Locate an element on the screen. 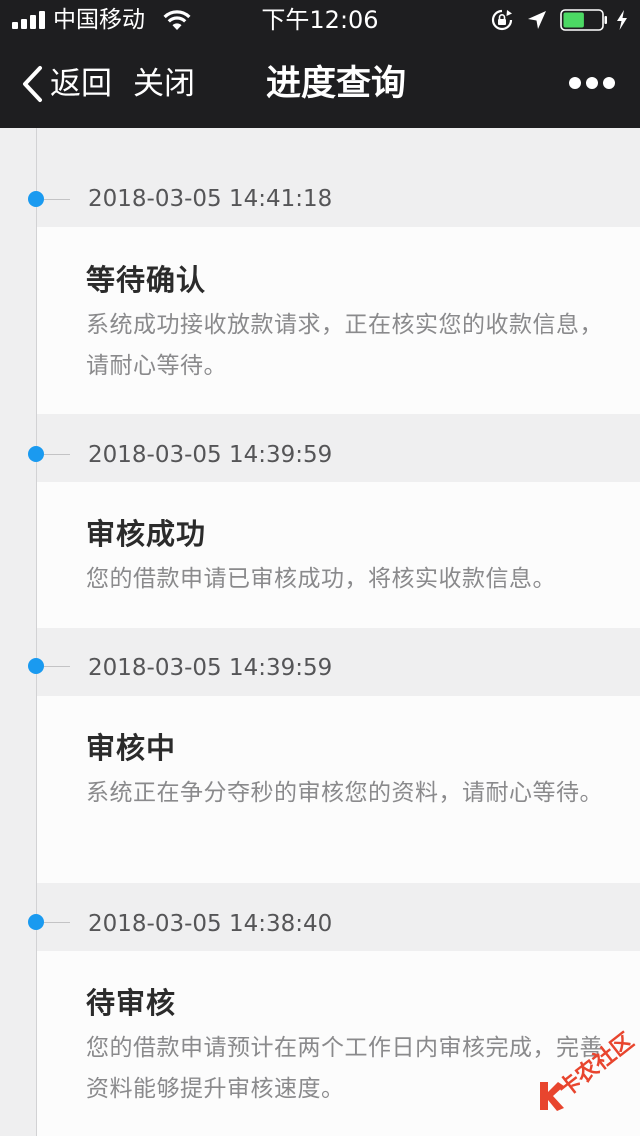 The height and width of the screenshot is (1136, 640). entry-title: 审核成功 is located at coordinates (146, 534).